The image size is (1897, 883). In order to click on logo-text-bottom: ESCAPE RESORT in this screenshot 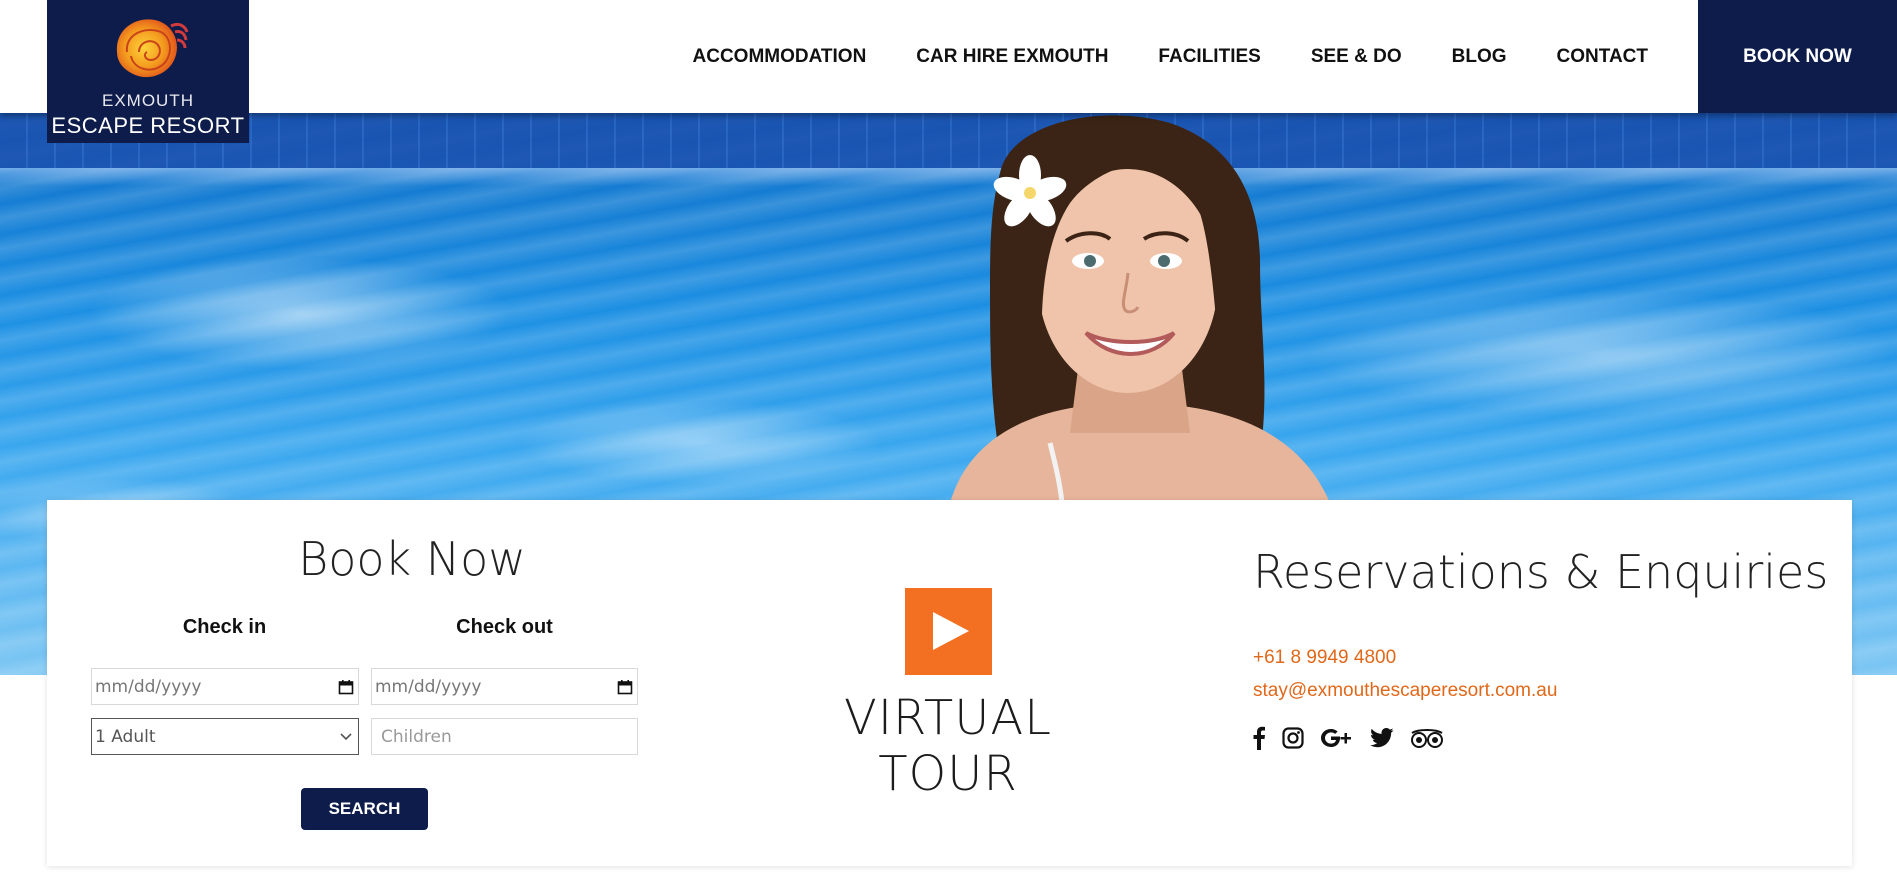, I will do `click(148, 125)`.